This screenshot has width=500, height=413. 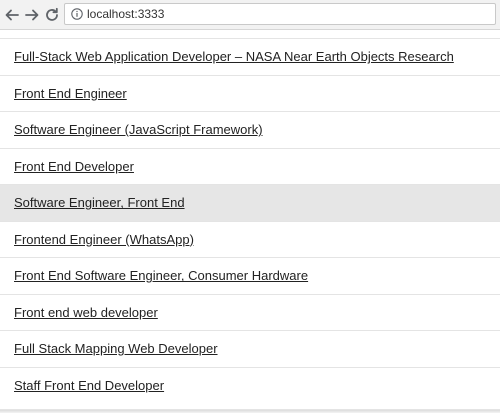 I want to click on arrow-right-icon, so click(x=32, y=15).